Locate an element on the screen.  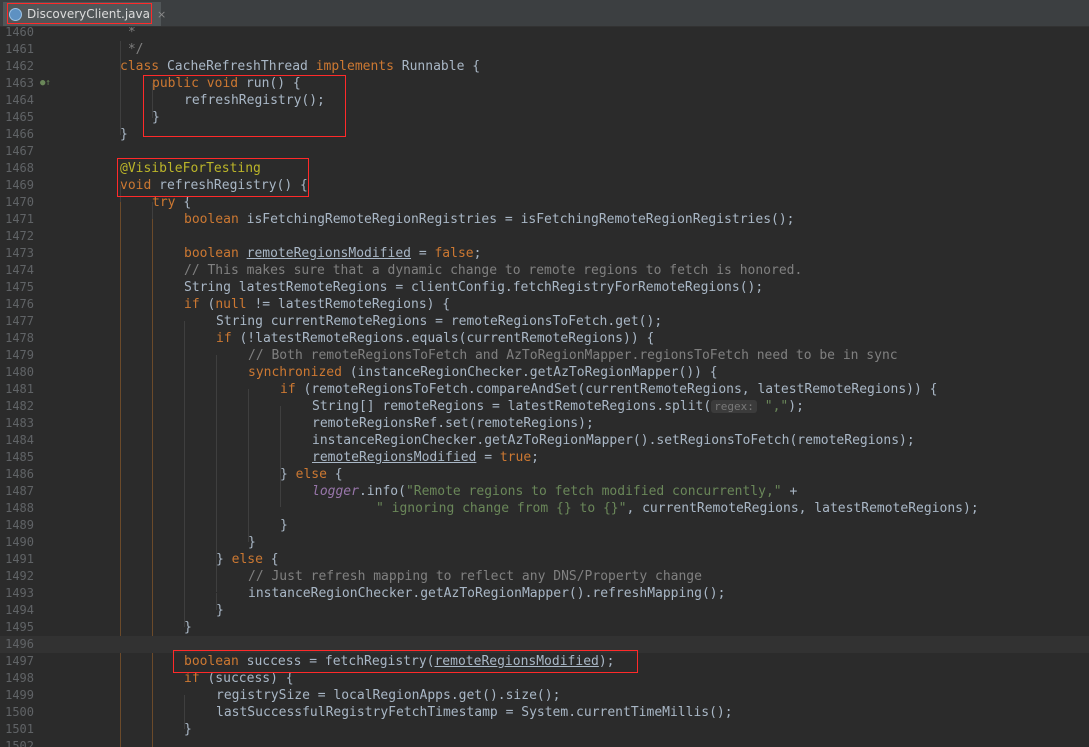
code-token: registrySize is located at coordinates (263, 695).